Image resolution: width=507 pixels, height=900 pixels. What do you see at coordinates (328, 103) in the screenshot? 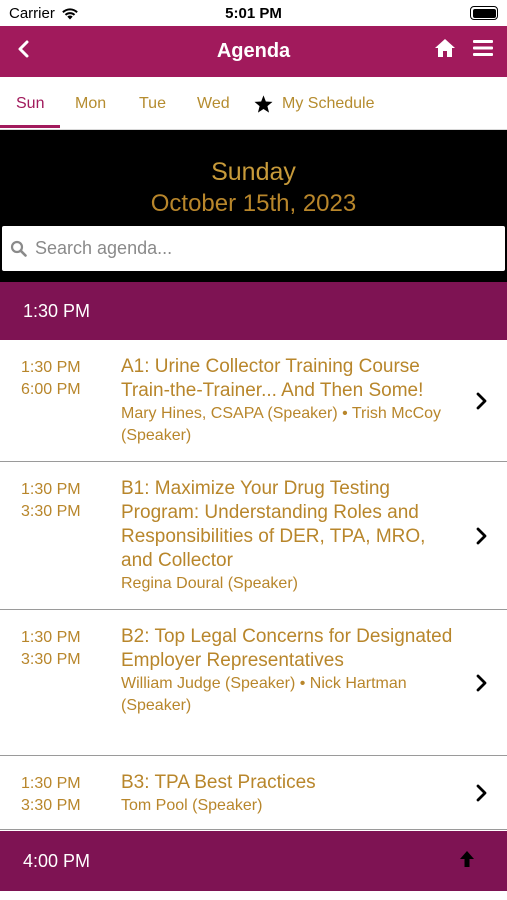
I see `tab-label: My Schedule` at bounding box center [328, 103].